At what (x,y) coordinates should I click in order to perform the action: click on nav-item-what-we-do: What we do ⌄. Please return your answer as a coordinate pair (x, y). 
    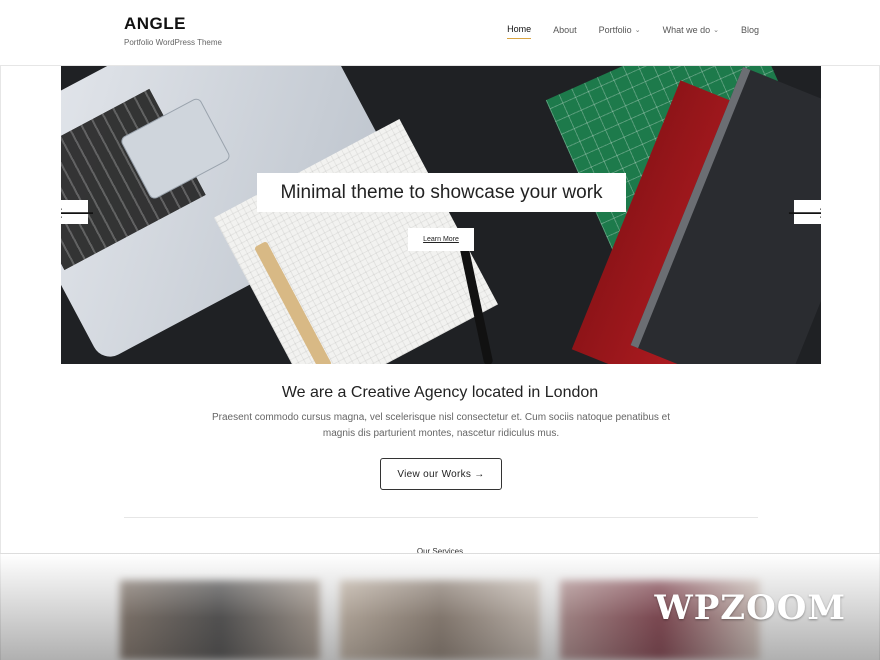
    Looking at the image, I should click on (691, 31).